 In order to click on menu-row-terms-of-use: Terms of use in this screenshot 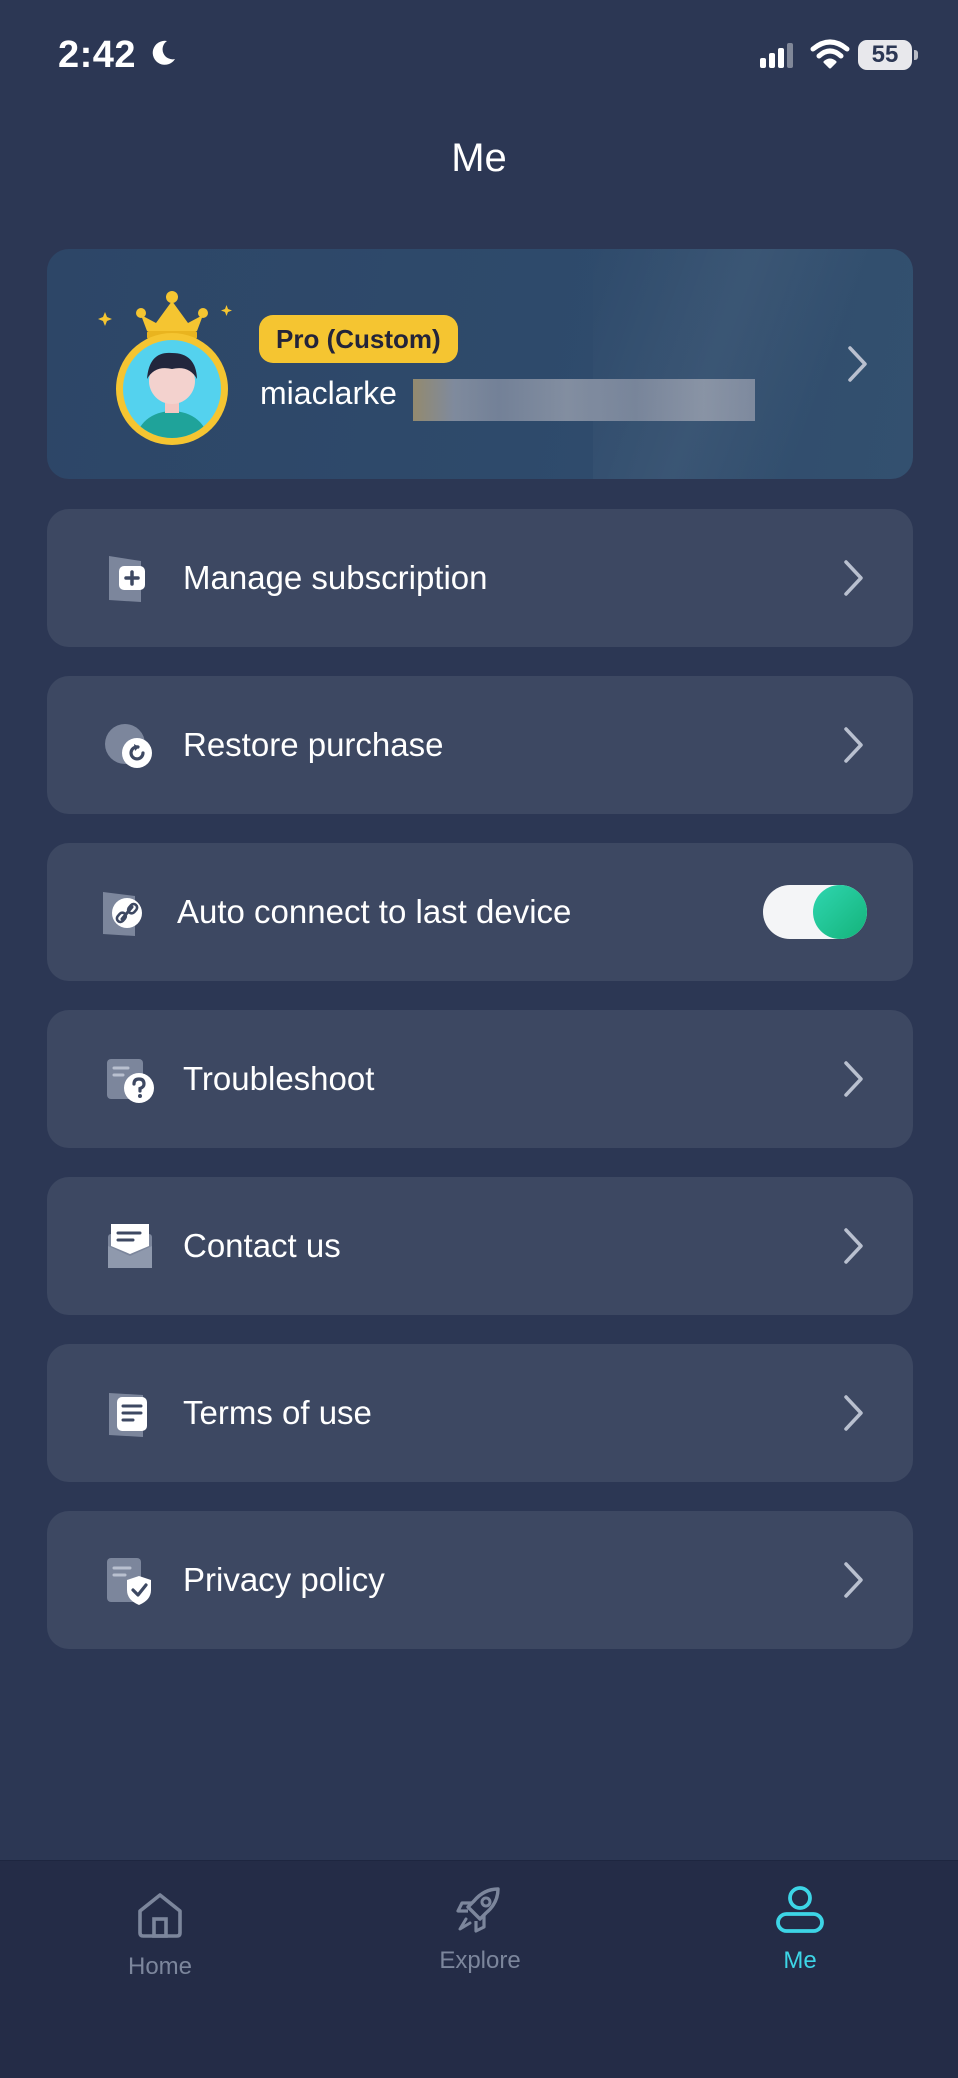, I will do `click(480, 1413)`.